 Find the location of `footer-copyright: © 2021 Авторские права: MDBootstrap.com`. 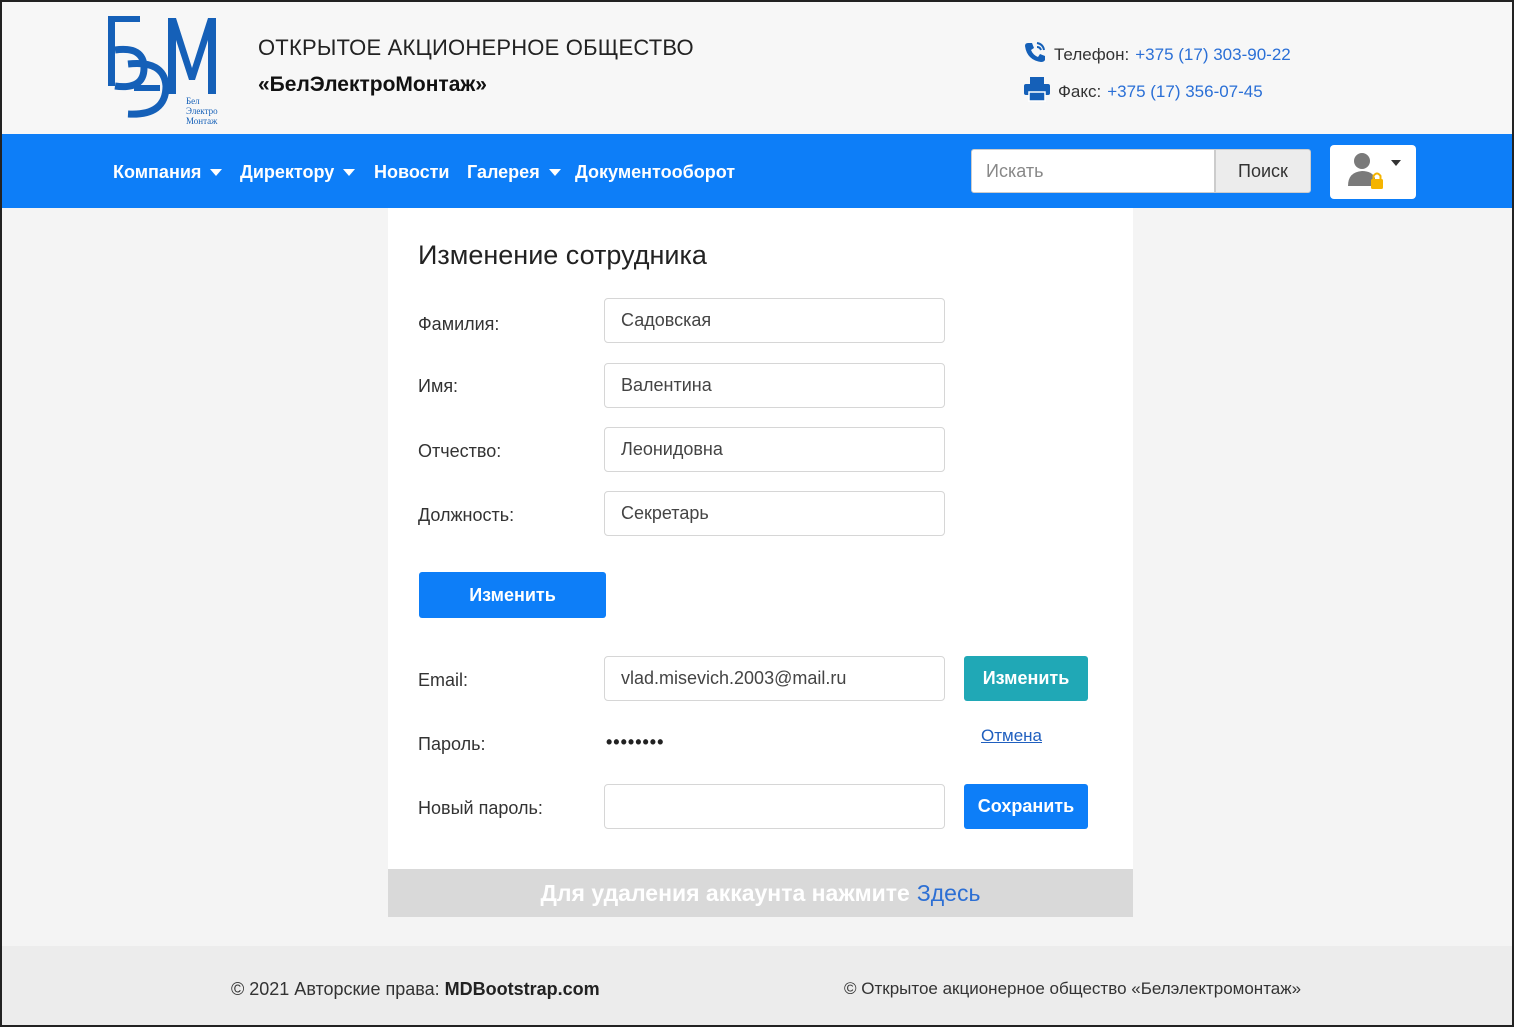

footer-copyright: © 2021 Авторские права: MDBootstrap.com is located at coordinates (415, 989).